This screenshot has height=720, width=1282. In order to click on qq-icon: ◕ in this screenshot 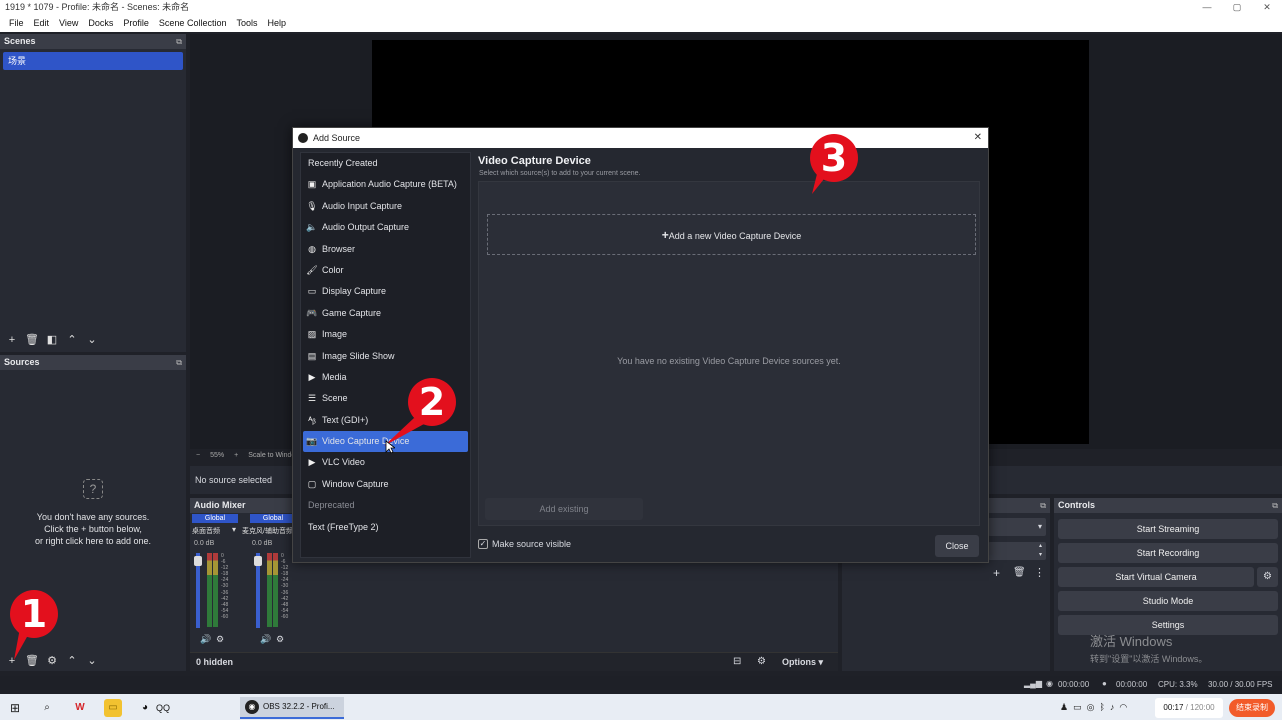, I will do `click(145, 708)`.